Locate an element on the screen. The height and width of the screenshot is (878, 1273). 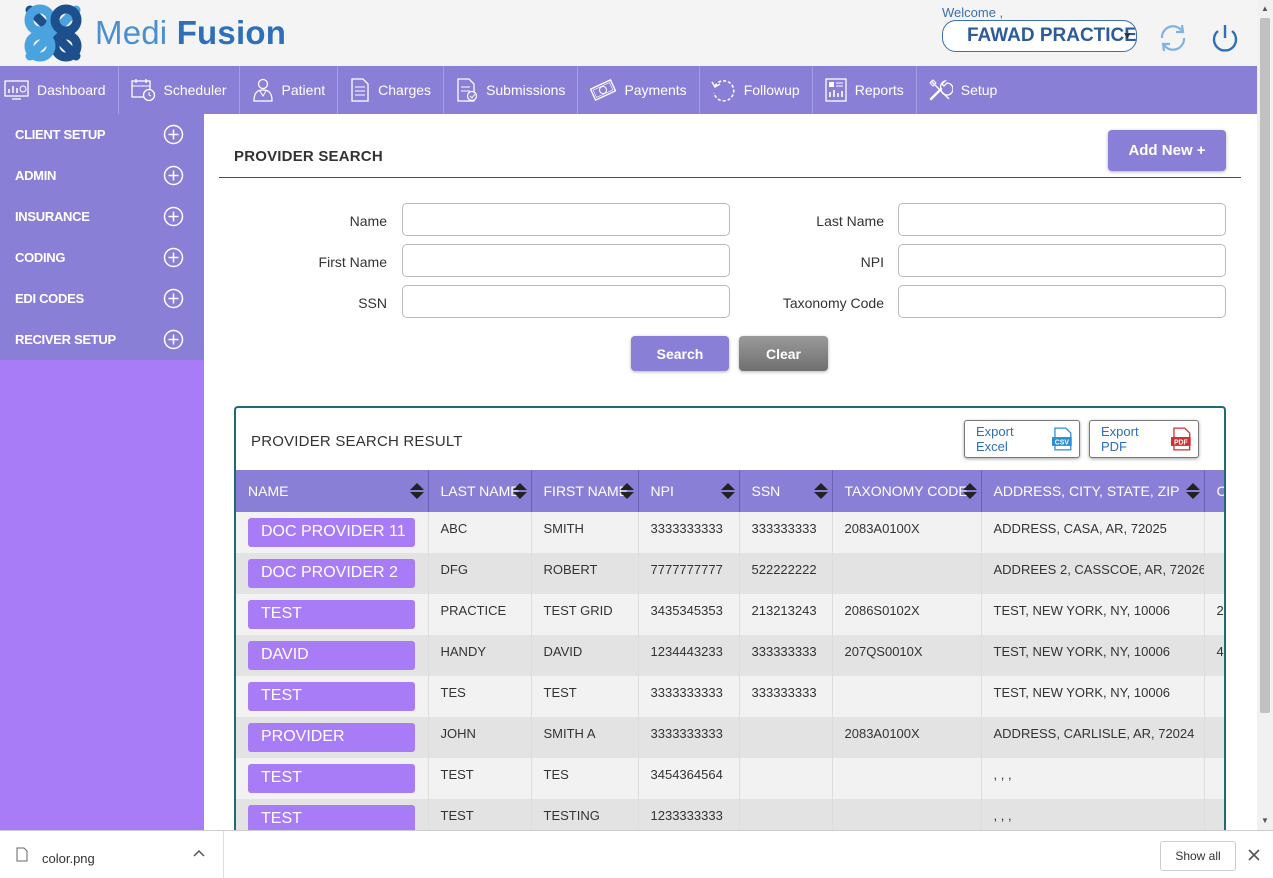
page-scrollbar: ▲ ▼ is located at coordinates (1265, 415).